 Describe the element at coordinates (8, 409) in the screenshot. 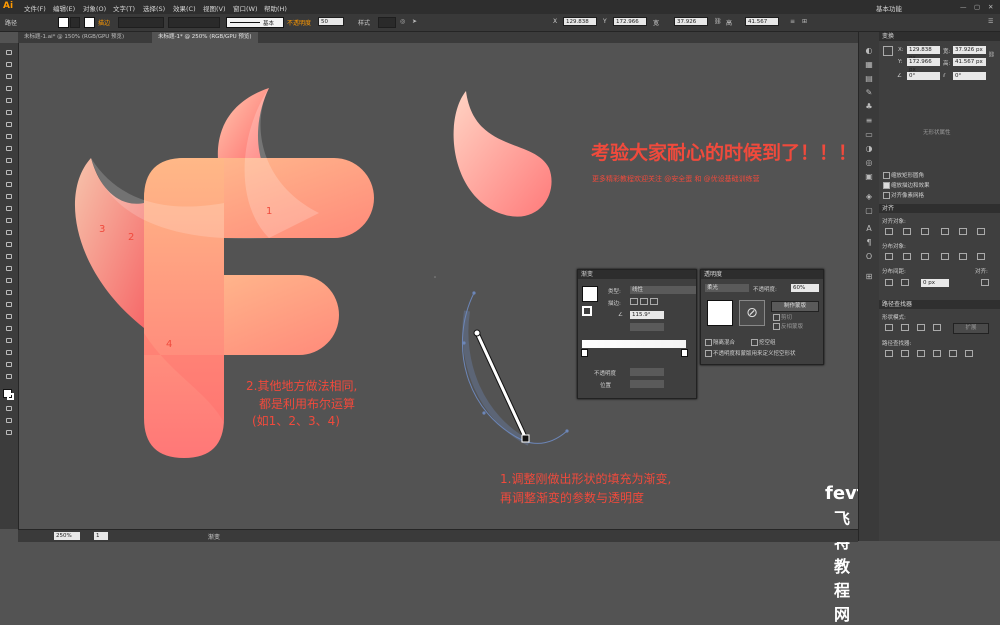

I see `color-mode-icon` at that location.